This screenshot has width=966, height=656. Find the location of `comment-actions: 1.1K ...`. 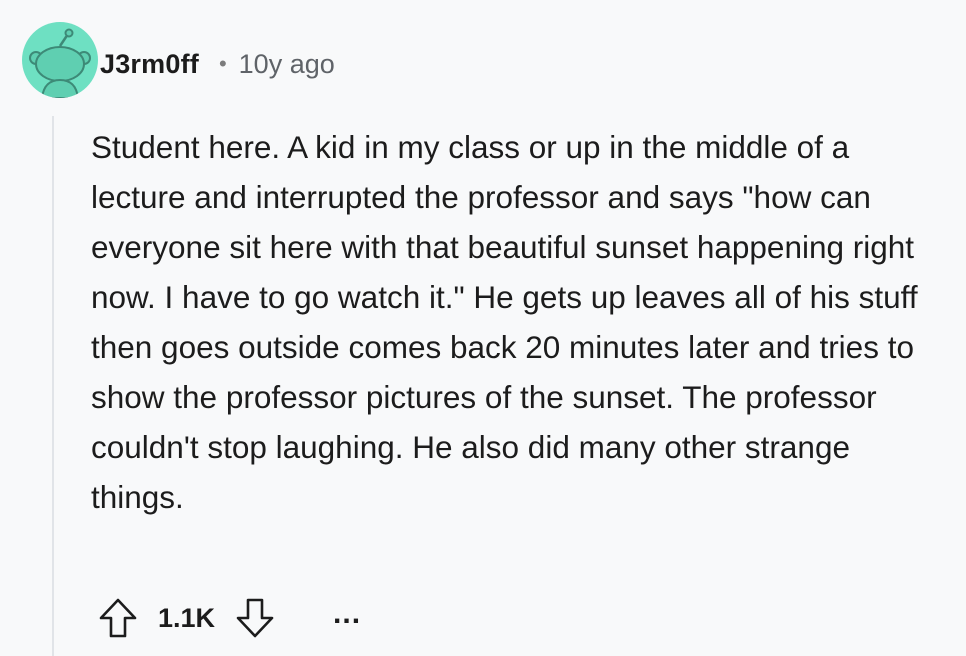

comment-actions: 1.1K ... is located at coordinates (229, 618).